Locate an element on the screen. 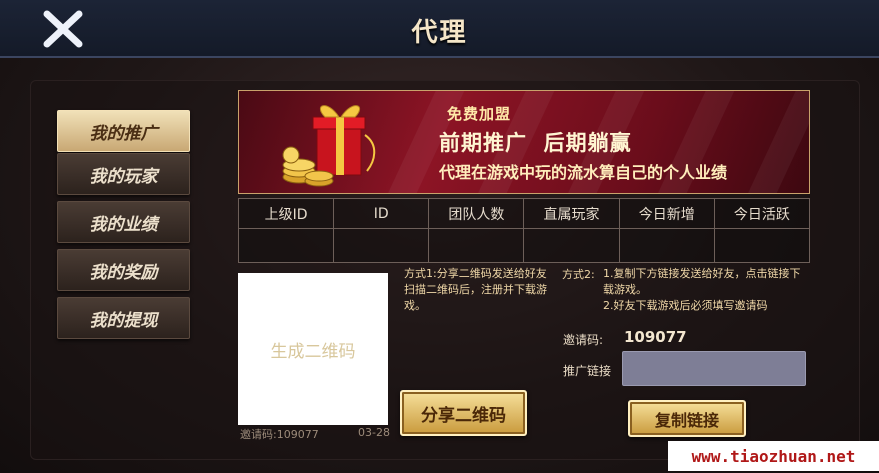  method2-label: 方式2: is located at coordinates (578, 274).